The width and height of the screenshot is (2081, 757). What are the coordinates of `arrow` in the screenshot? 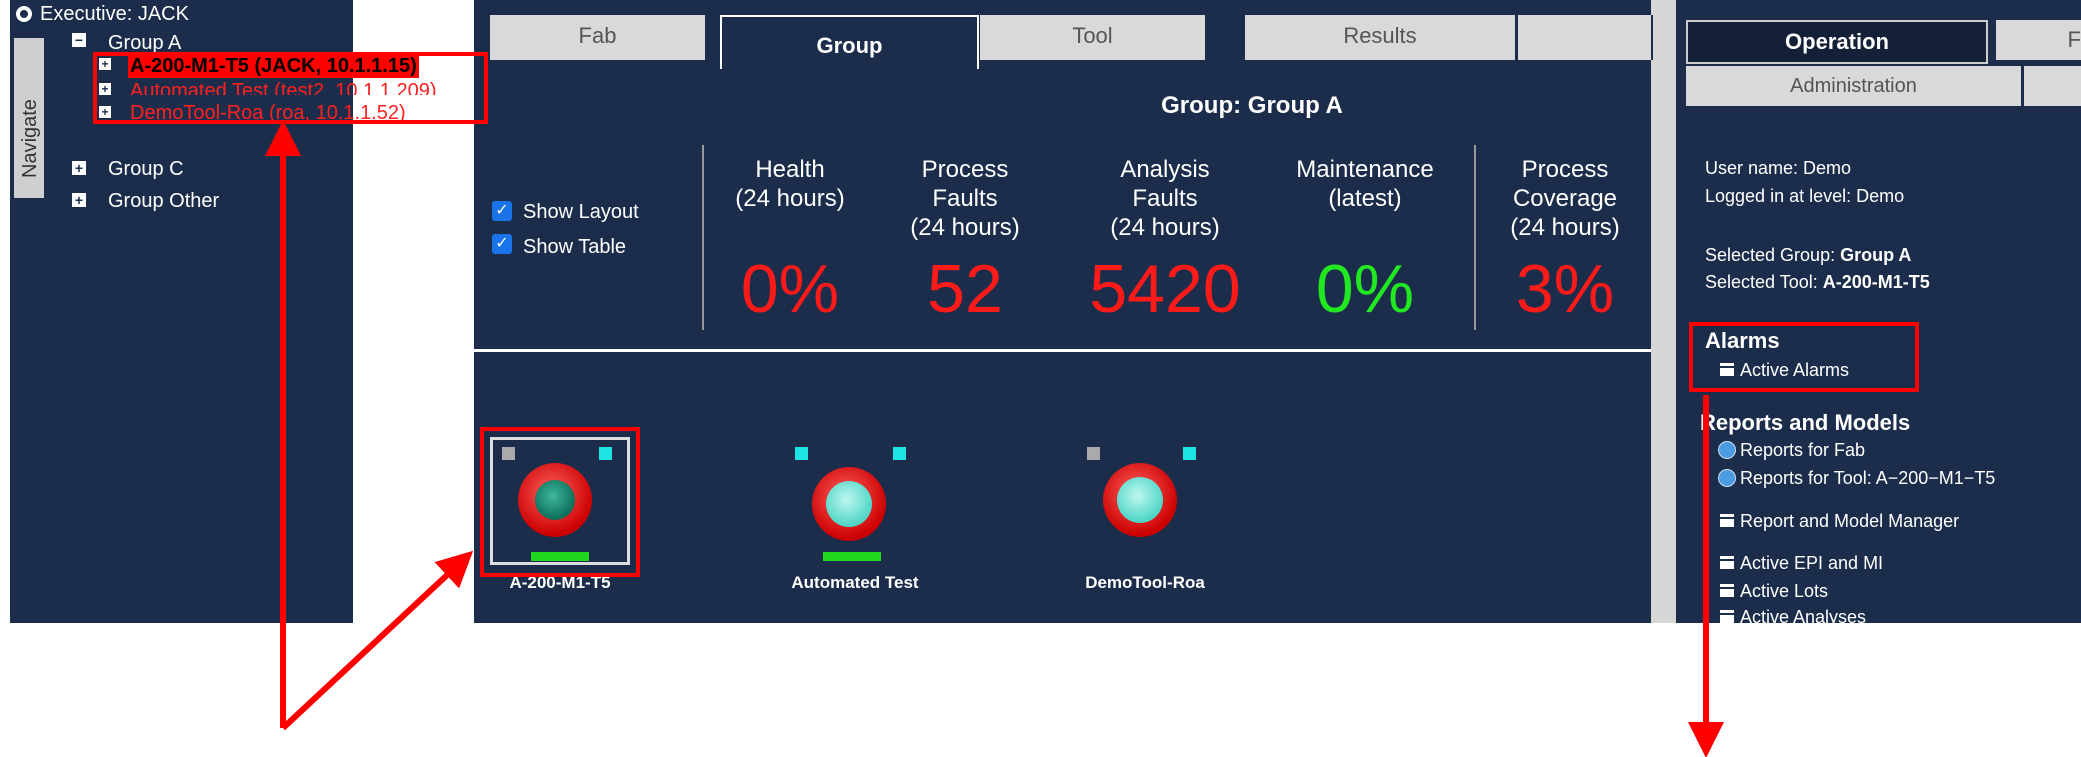 It's located at (377, 640).